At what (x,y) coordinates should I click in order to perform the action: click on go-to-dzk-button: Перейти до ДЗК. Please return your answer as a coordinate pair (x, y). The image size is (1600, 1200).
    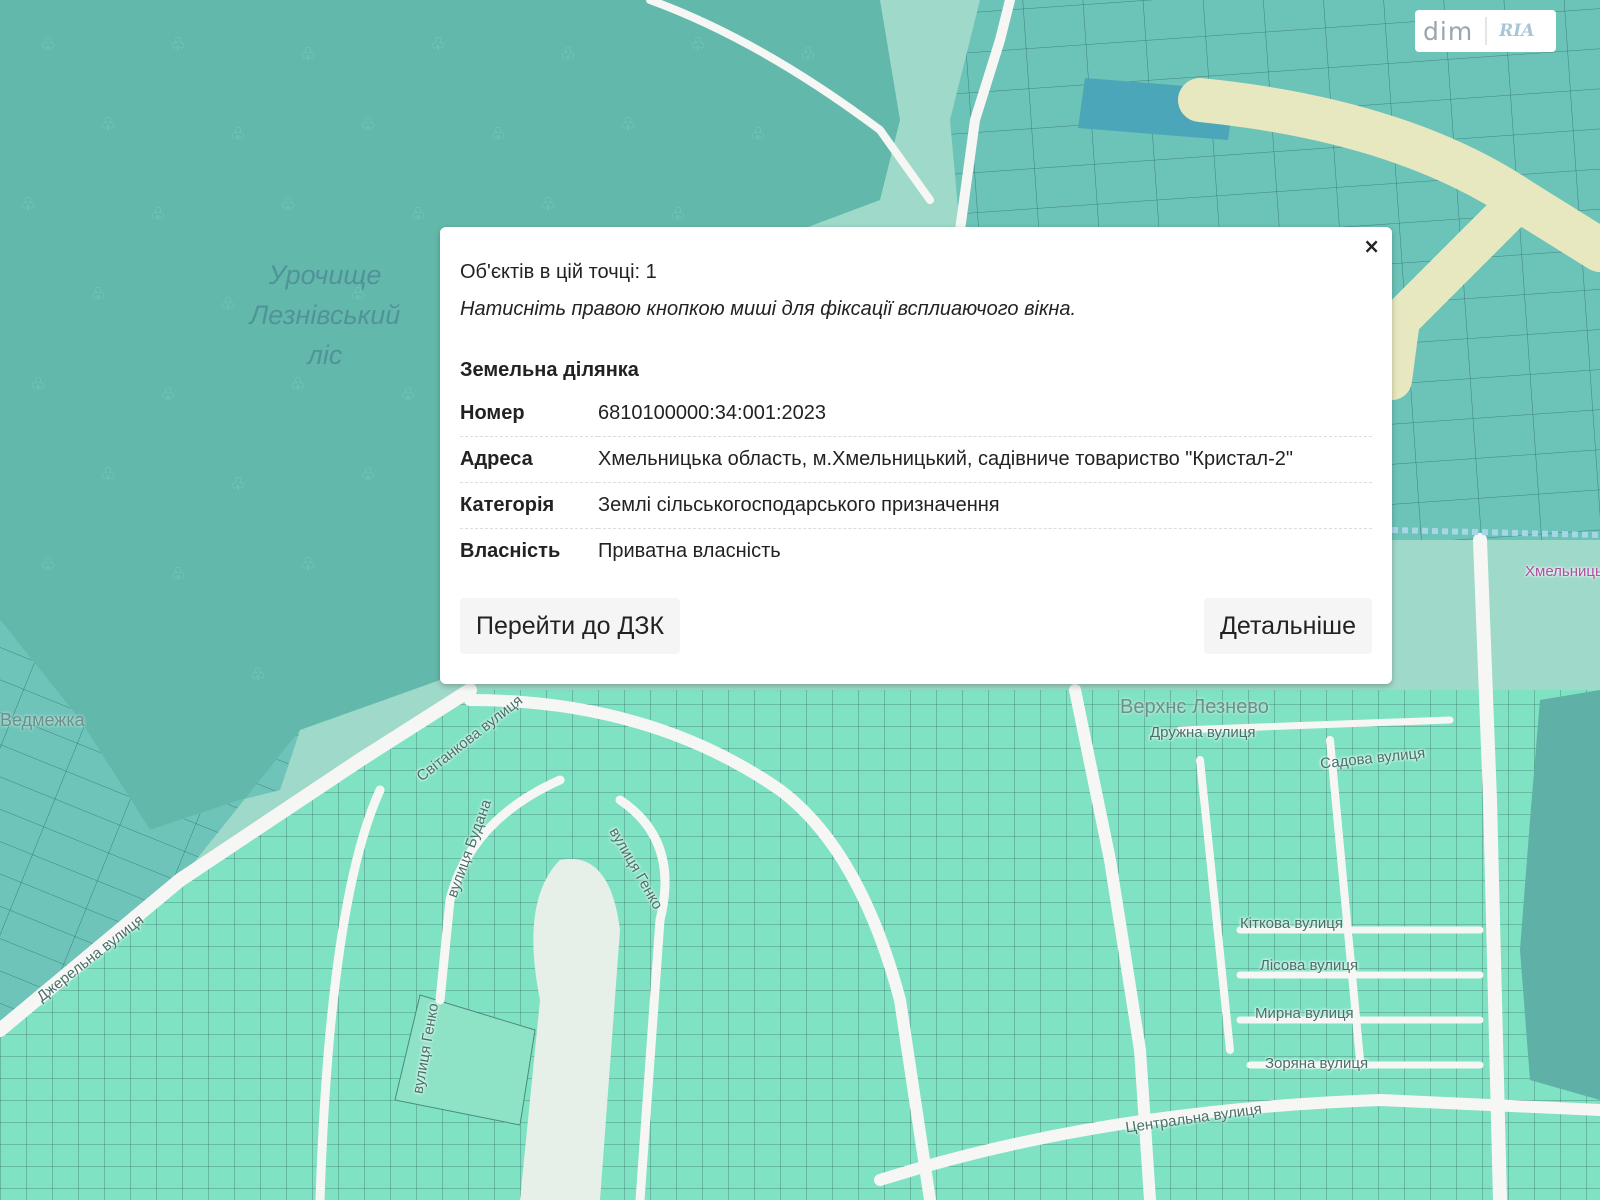
    Looking at the image, I should click on (570, 626).